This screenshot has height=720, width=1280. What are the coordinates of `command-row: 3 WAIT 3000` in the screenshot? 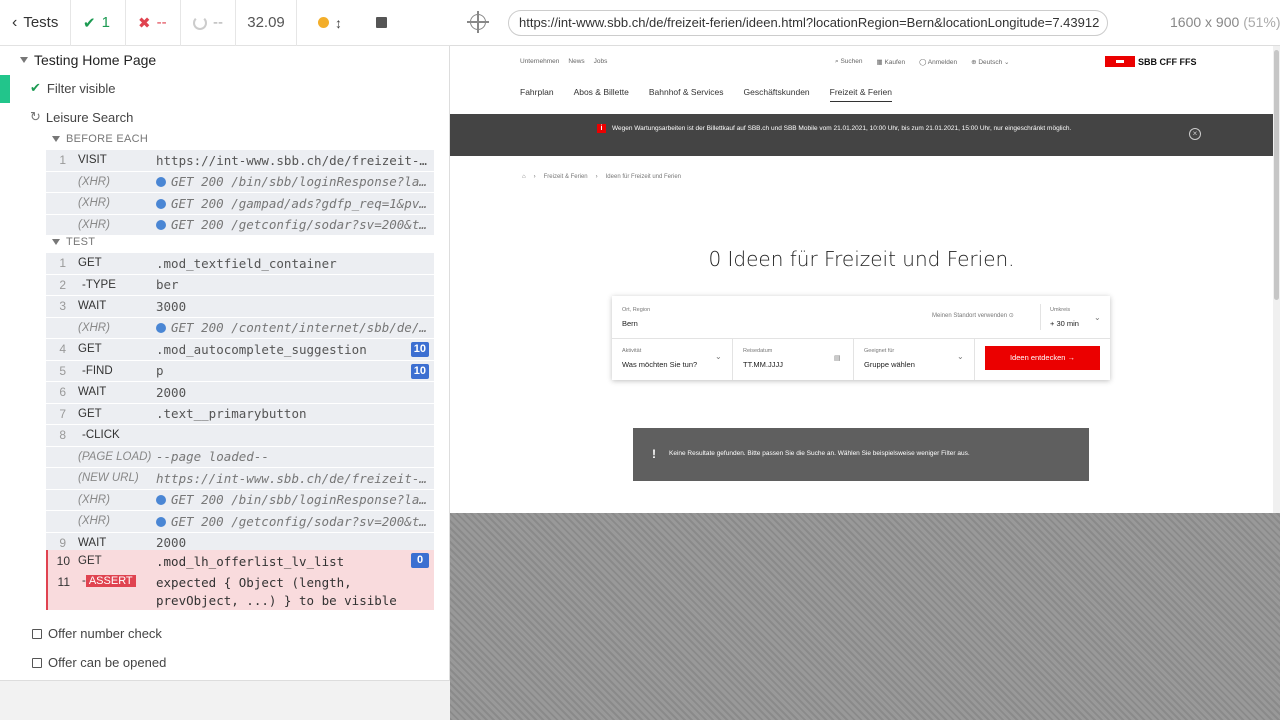 It's located at (240, 307).